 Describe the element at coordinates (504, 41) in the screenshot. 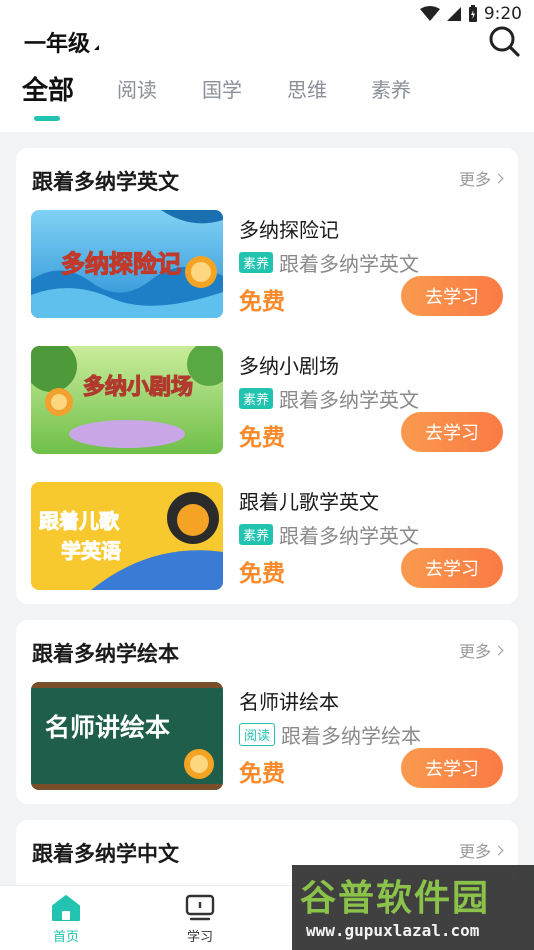

I see `search-icon` at that location.